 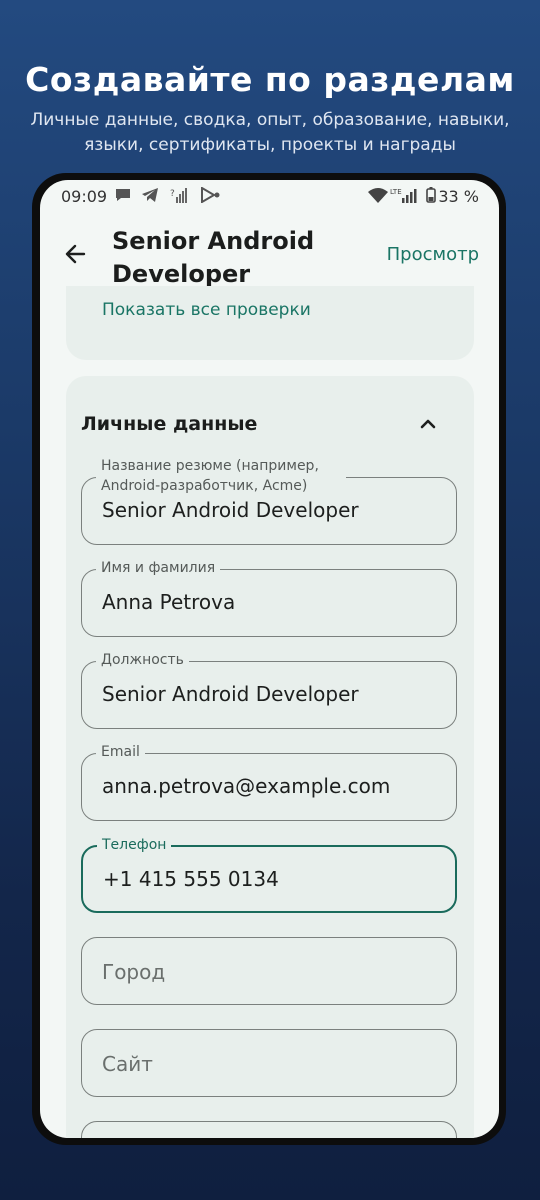 What do you see at coordinates (76, 254) in the screenshot?
I see `arrow-left-icon` at bounding box center [76, 254].